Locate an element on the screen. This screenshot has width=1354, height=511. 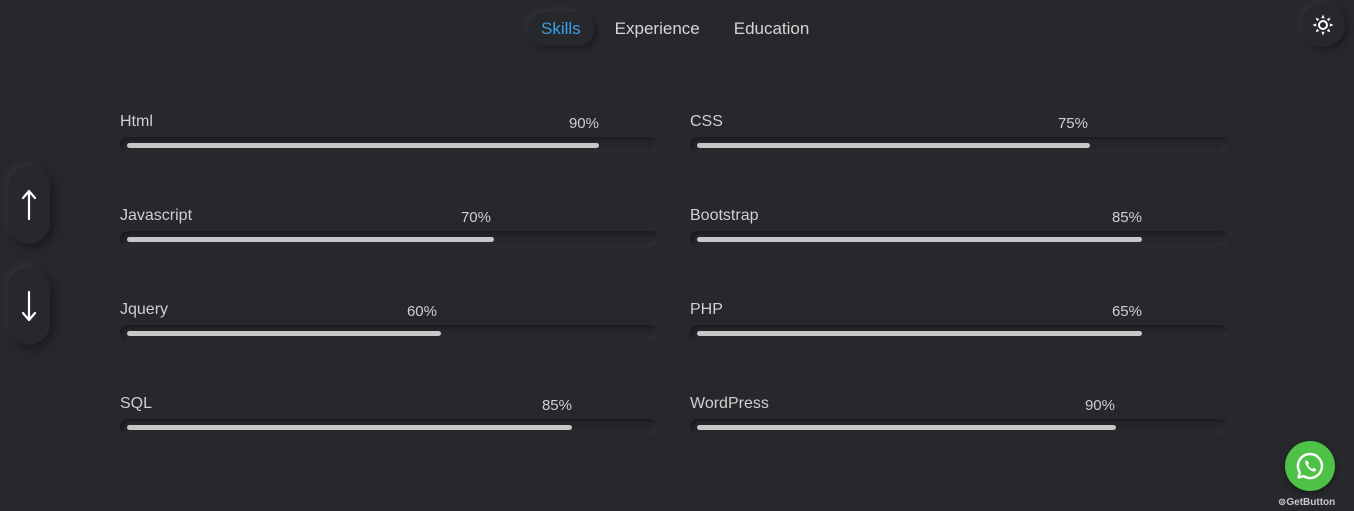
scroll-up-button is located at coordinates (29, 205).